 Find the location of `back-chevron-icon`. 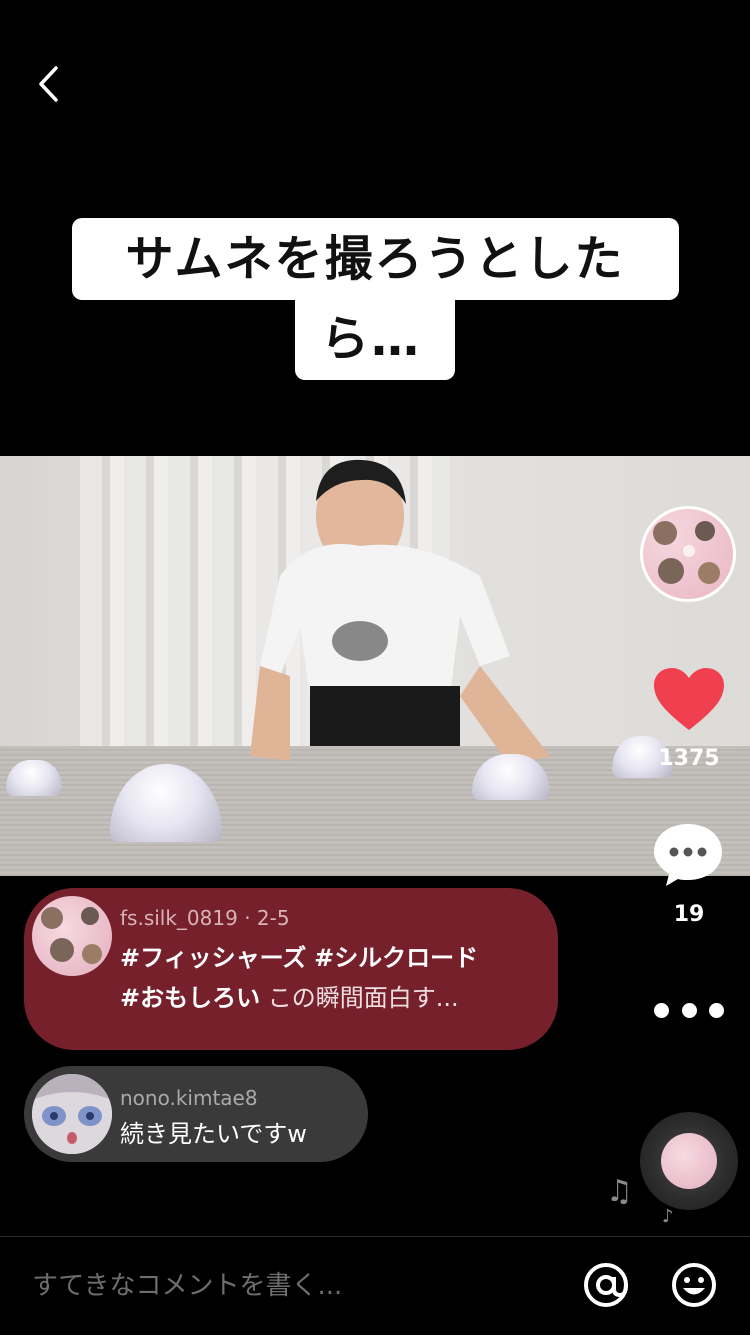

back-chevron-icon is located at coordinates (48, 84).